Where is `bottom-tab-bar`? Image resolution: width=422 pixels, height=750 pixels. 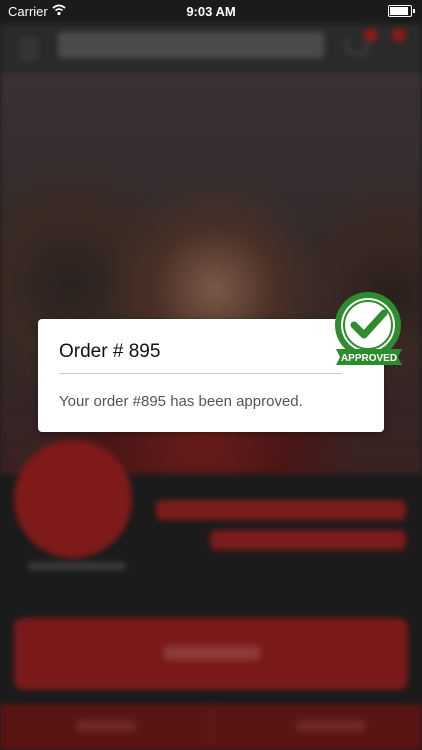 bottom-tab-bar is located at coordinates (211, 727).